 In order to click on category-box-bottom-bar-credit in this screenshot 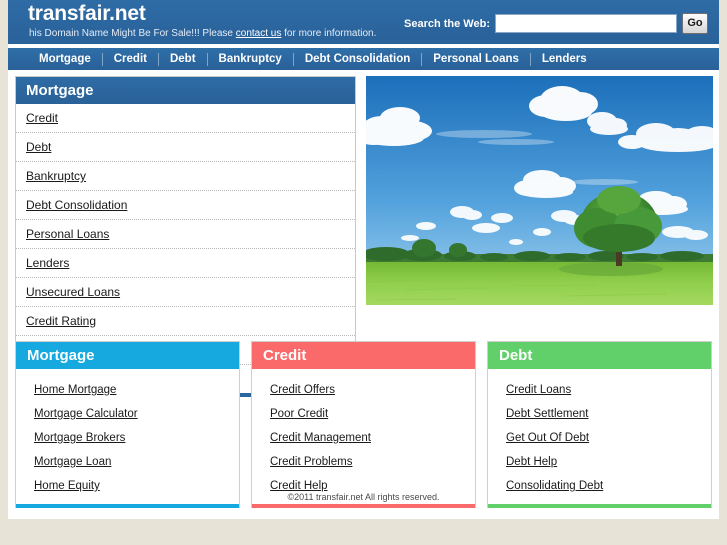, I will do `click(363, 506)`.